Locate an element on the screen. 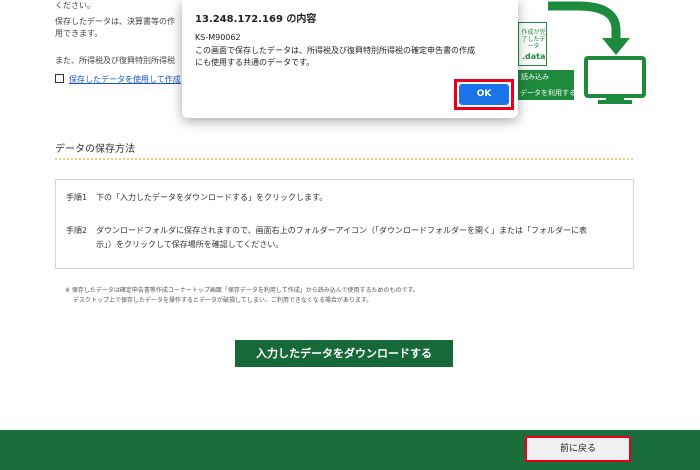 The width and height of the screenshot is (700, 470). ok-button: OK is located at coordinates (484, 94).